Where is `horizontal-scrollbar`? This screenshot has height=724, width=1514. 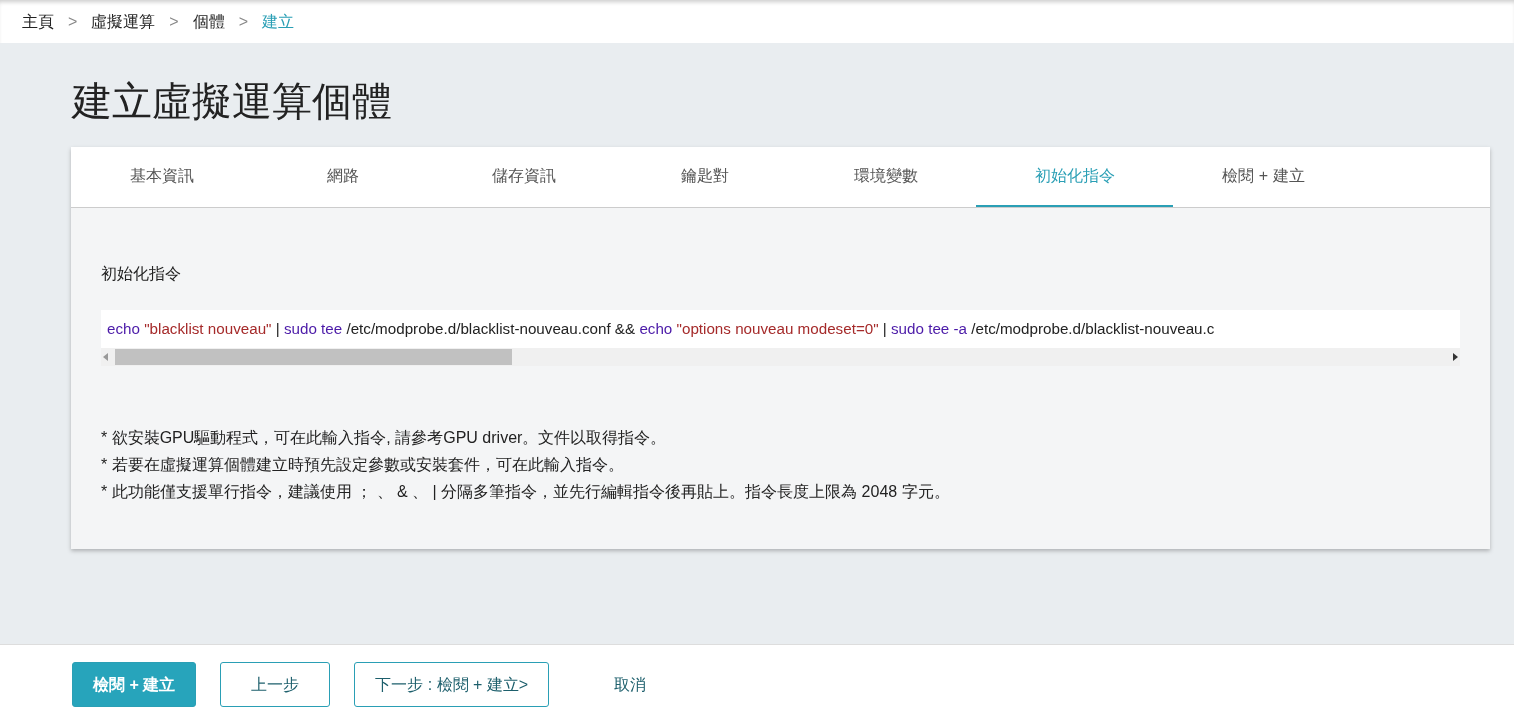
horizontal-scrollbar is located at coordinates (780, 357).